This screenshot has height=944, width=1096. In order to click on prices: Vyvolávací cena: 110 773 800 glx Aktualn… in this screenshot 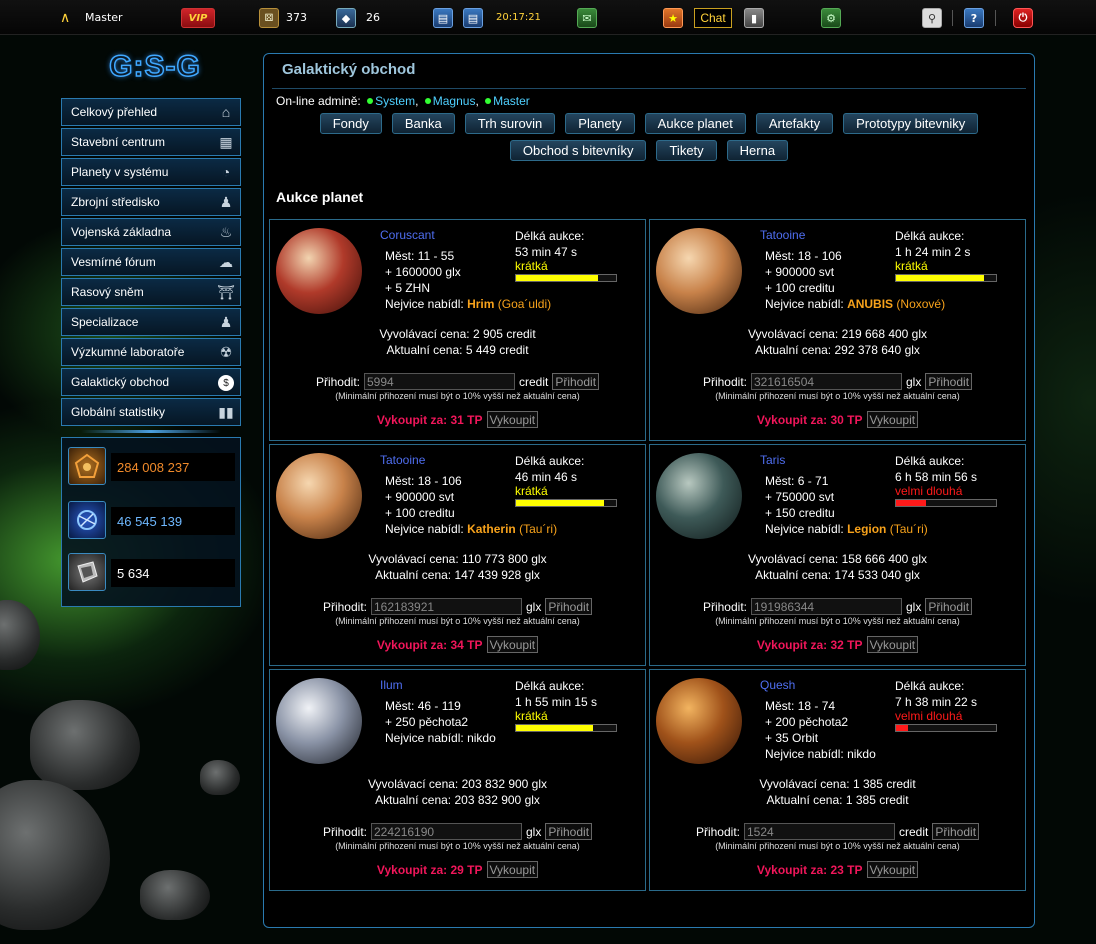, I will do `click(457, 567)`.